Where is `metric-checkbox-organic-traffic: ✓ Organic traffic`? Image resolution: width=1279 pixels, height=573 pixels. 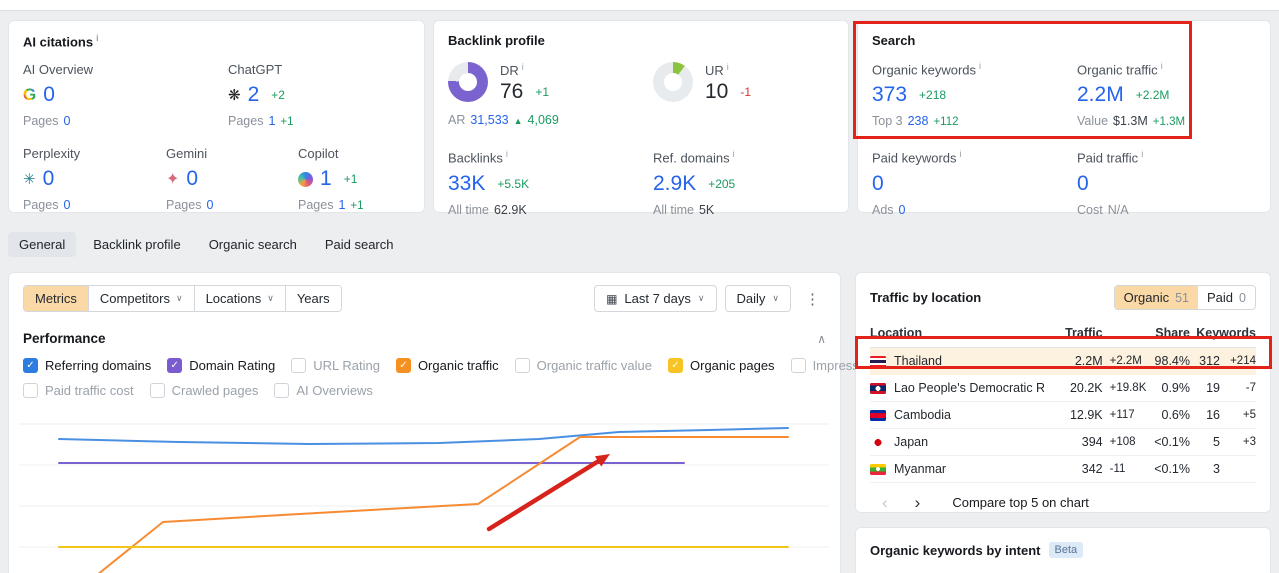 metric-checkbox-organic-traffic: ✓ Organic traffic is located at coordinates (447, 365).